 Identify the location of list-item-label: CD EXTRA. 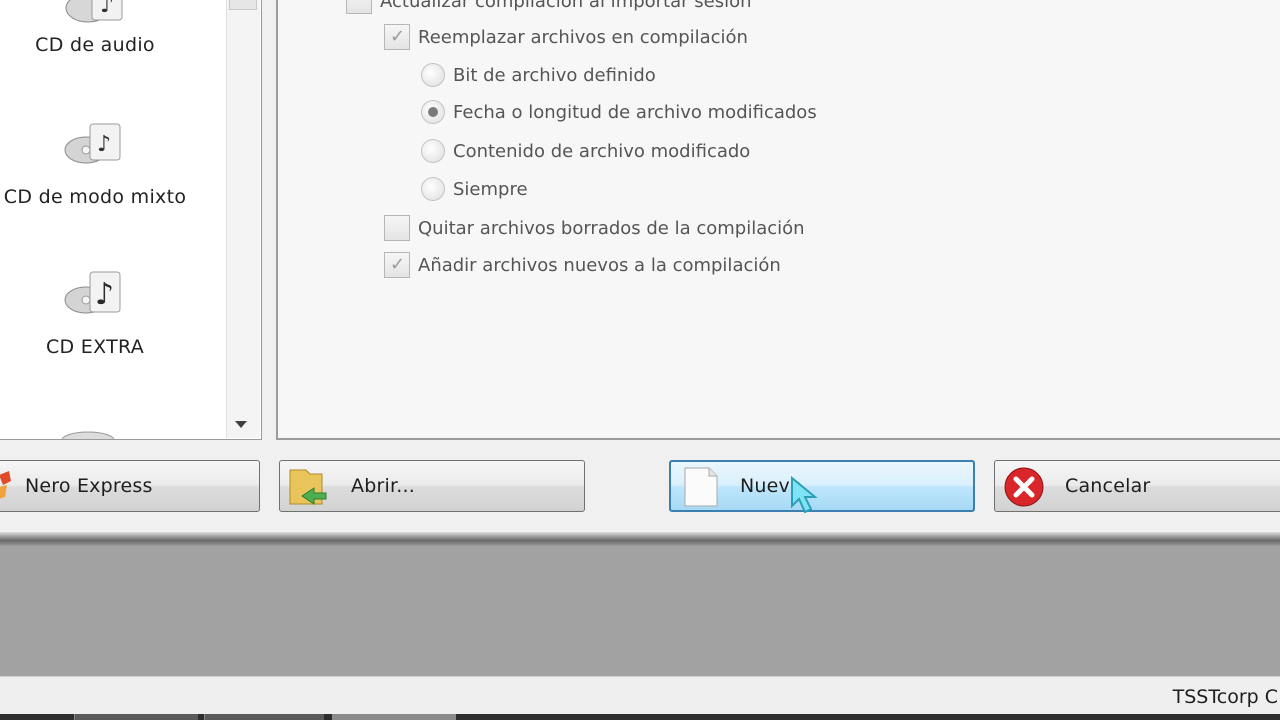
(95, 347).